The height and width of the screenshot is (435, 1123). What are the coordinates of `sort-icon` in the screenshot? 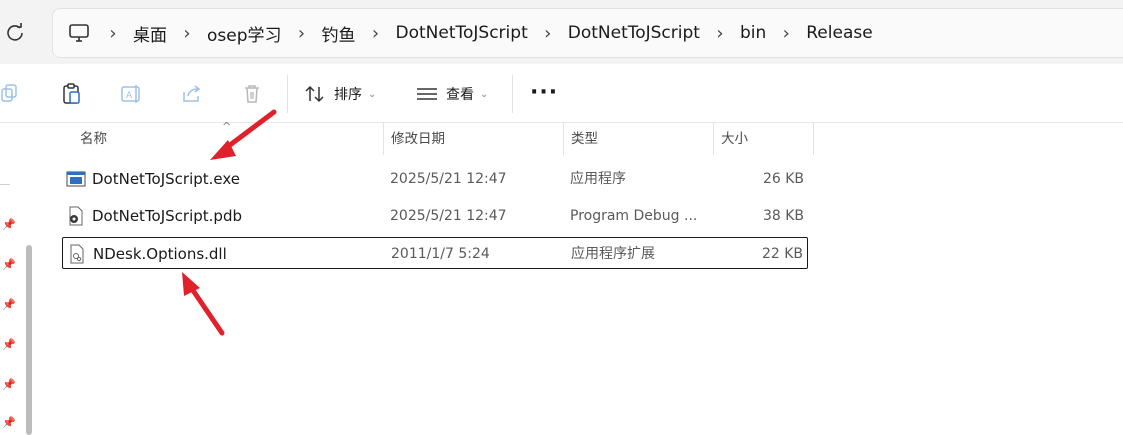 It's located at (315, 94).